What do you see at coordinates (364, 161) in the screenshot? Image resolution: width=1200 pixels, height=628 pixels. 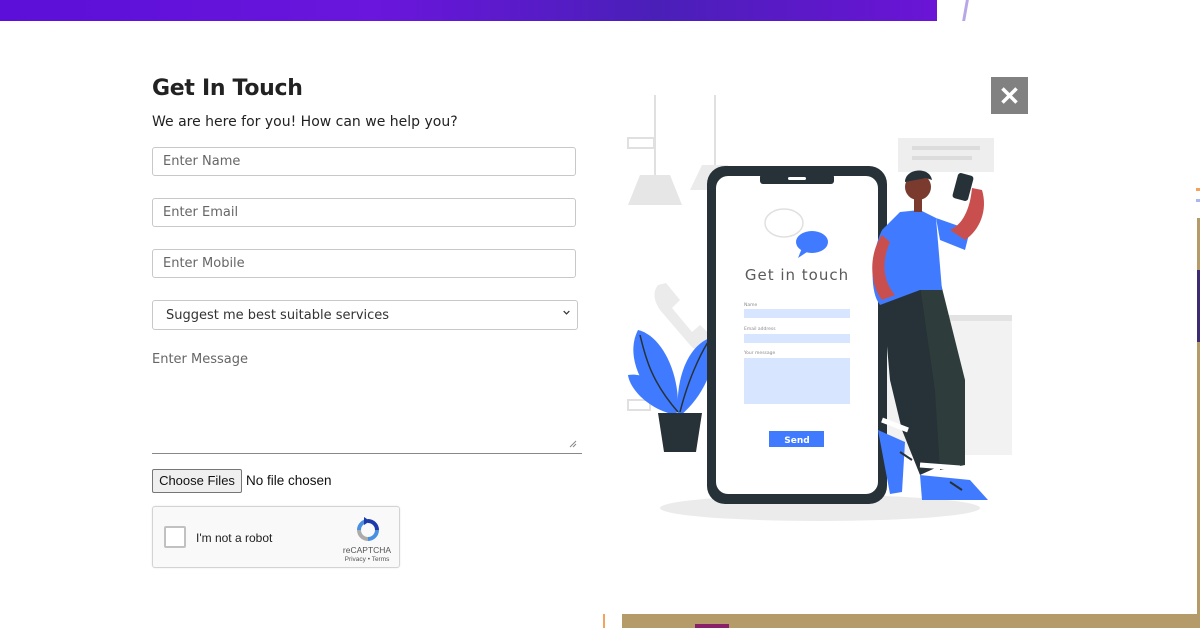 I see `name-input` at bounding box center [364, 161].